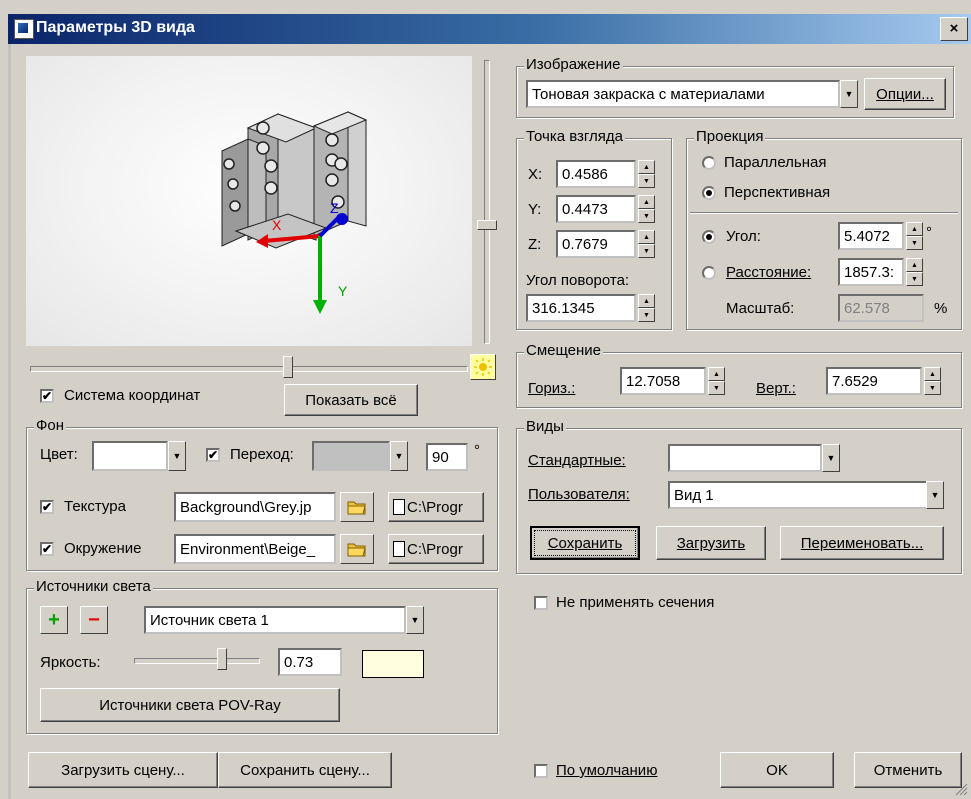 The width and height of the screenshot is (971, 799). Describe the element at coordinates (351, 400) in the screenshot. I see `show-all-button: Показать всё` at that location.